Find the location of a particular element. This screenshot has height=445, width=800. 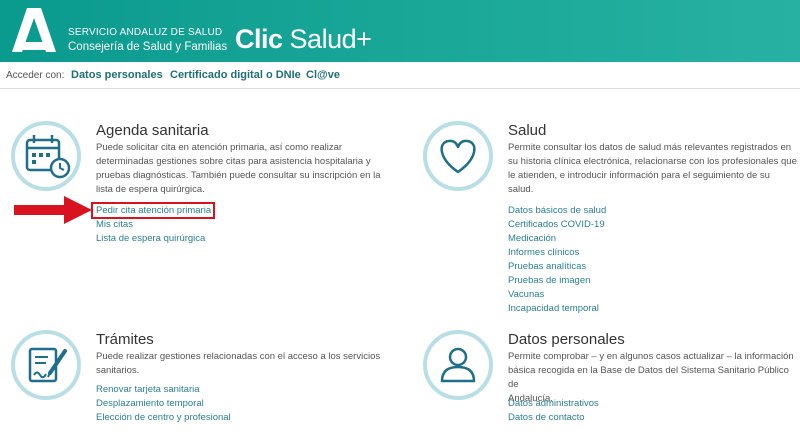

vacunas-link: Vacunas is located at coordinates (526, 294).